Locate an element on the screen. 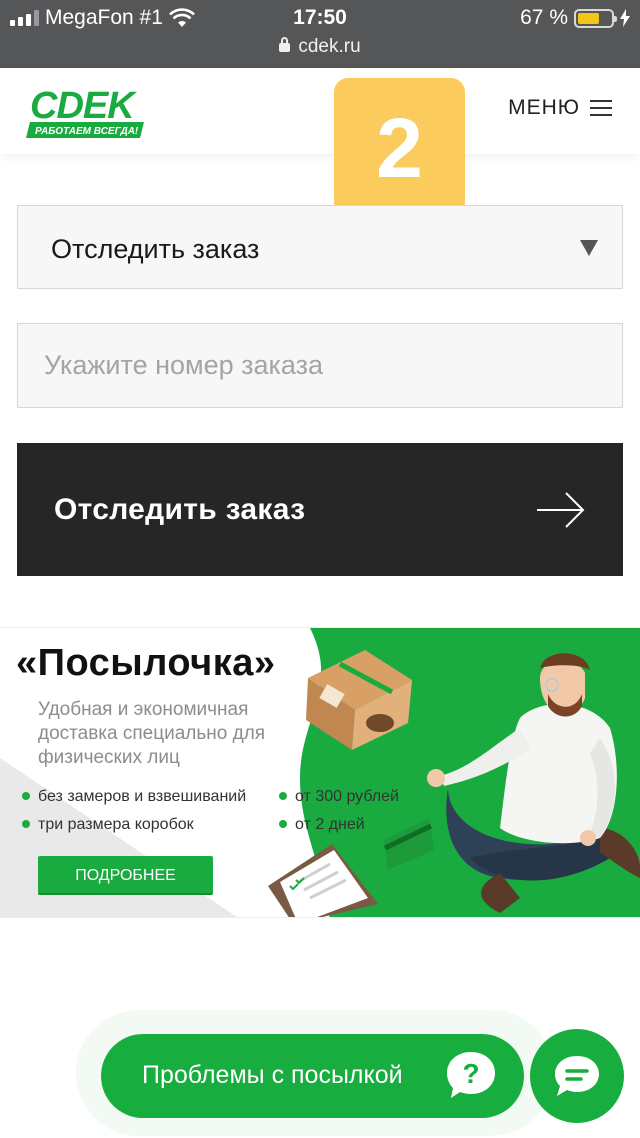  url-bar: cdek.ru is located at coordinates (320, 47).